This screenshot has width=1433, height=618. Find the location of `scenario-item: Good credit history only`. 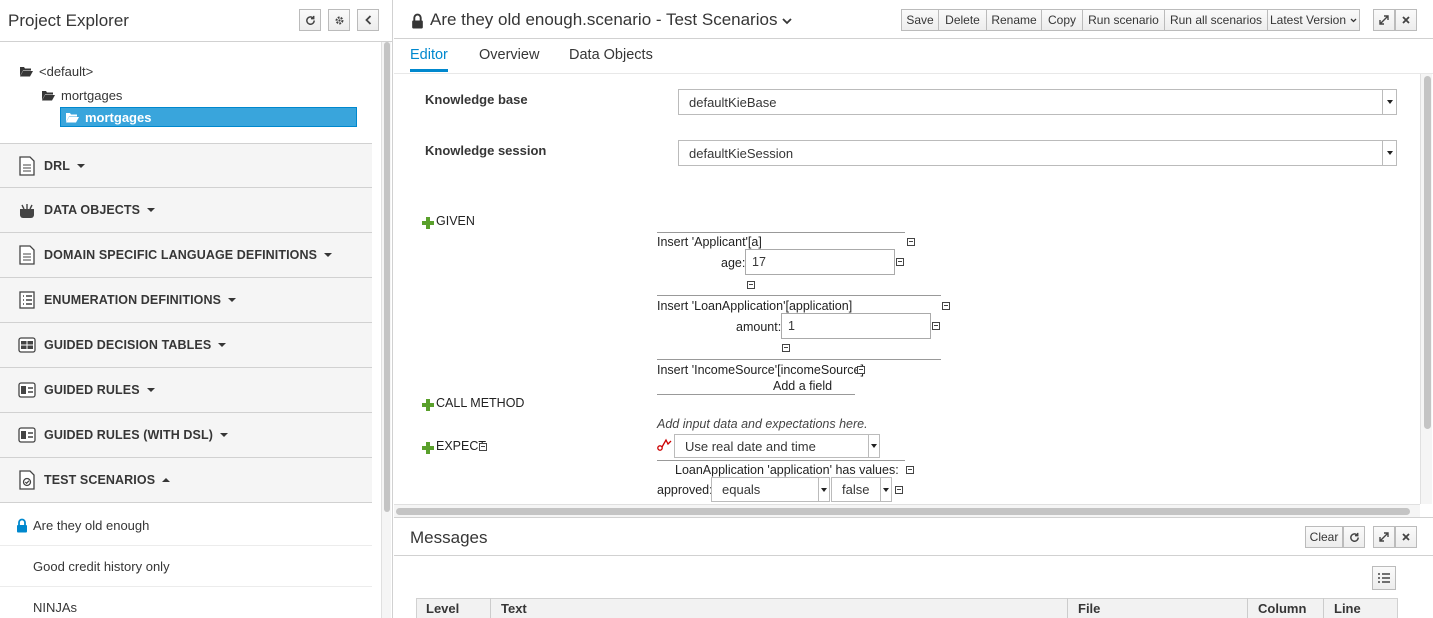

scenario-item: Good credit history only is located at coordinates (186, 566).